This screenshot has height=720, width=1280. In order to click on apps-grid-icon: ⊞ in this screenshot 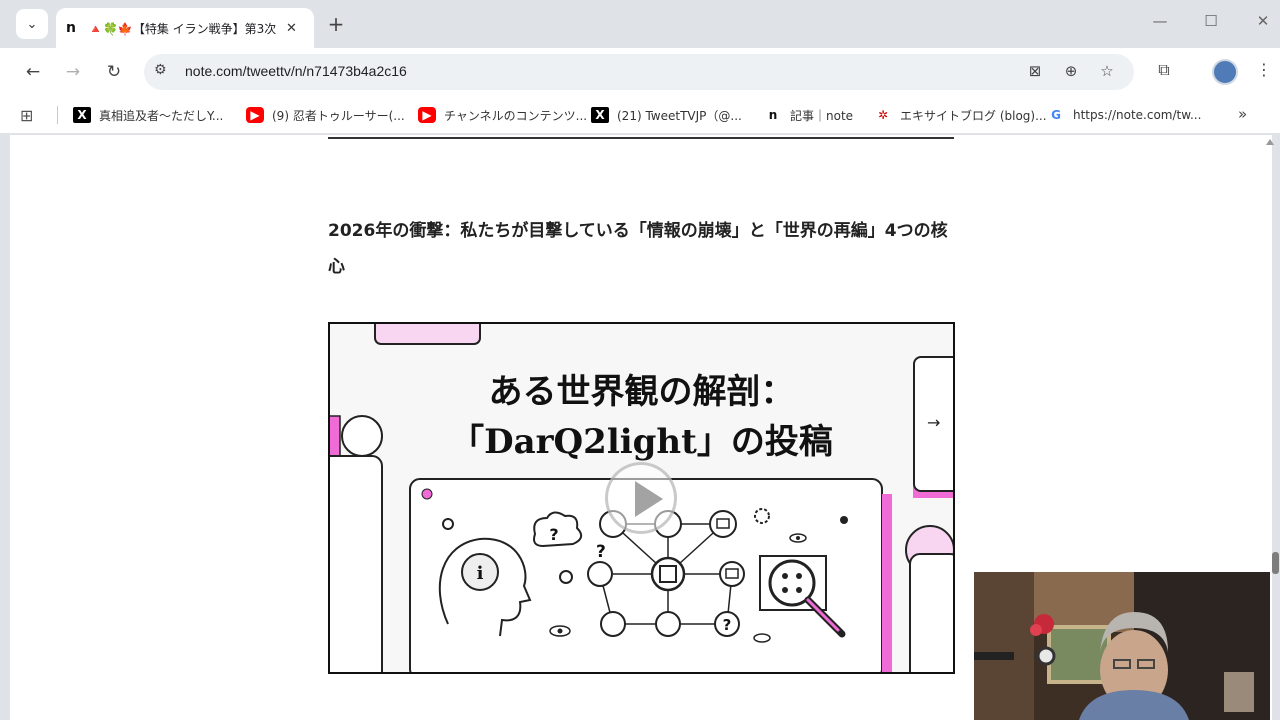, I will do `click(26, 115)`.